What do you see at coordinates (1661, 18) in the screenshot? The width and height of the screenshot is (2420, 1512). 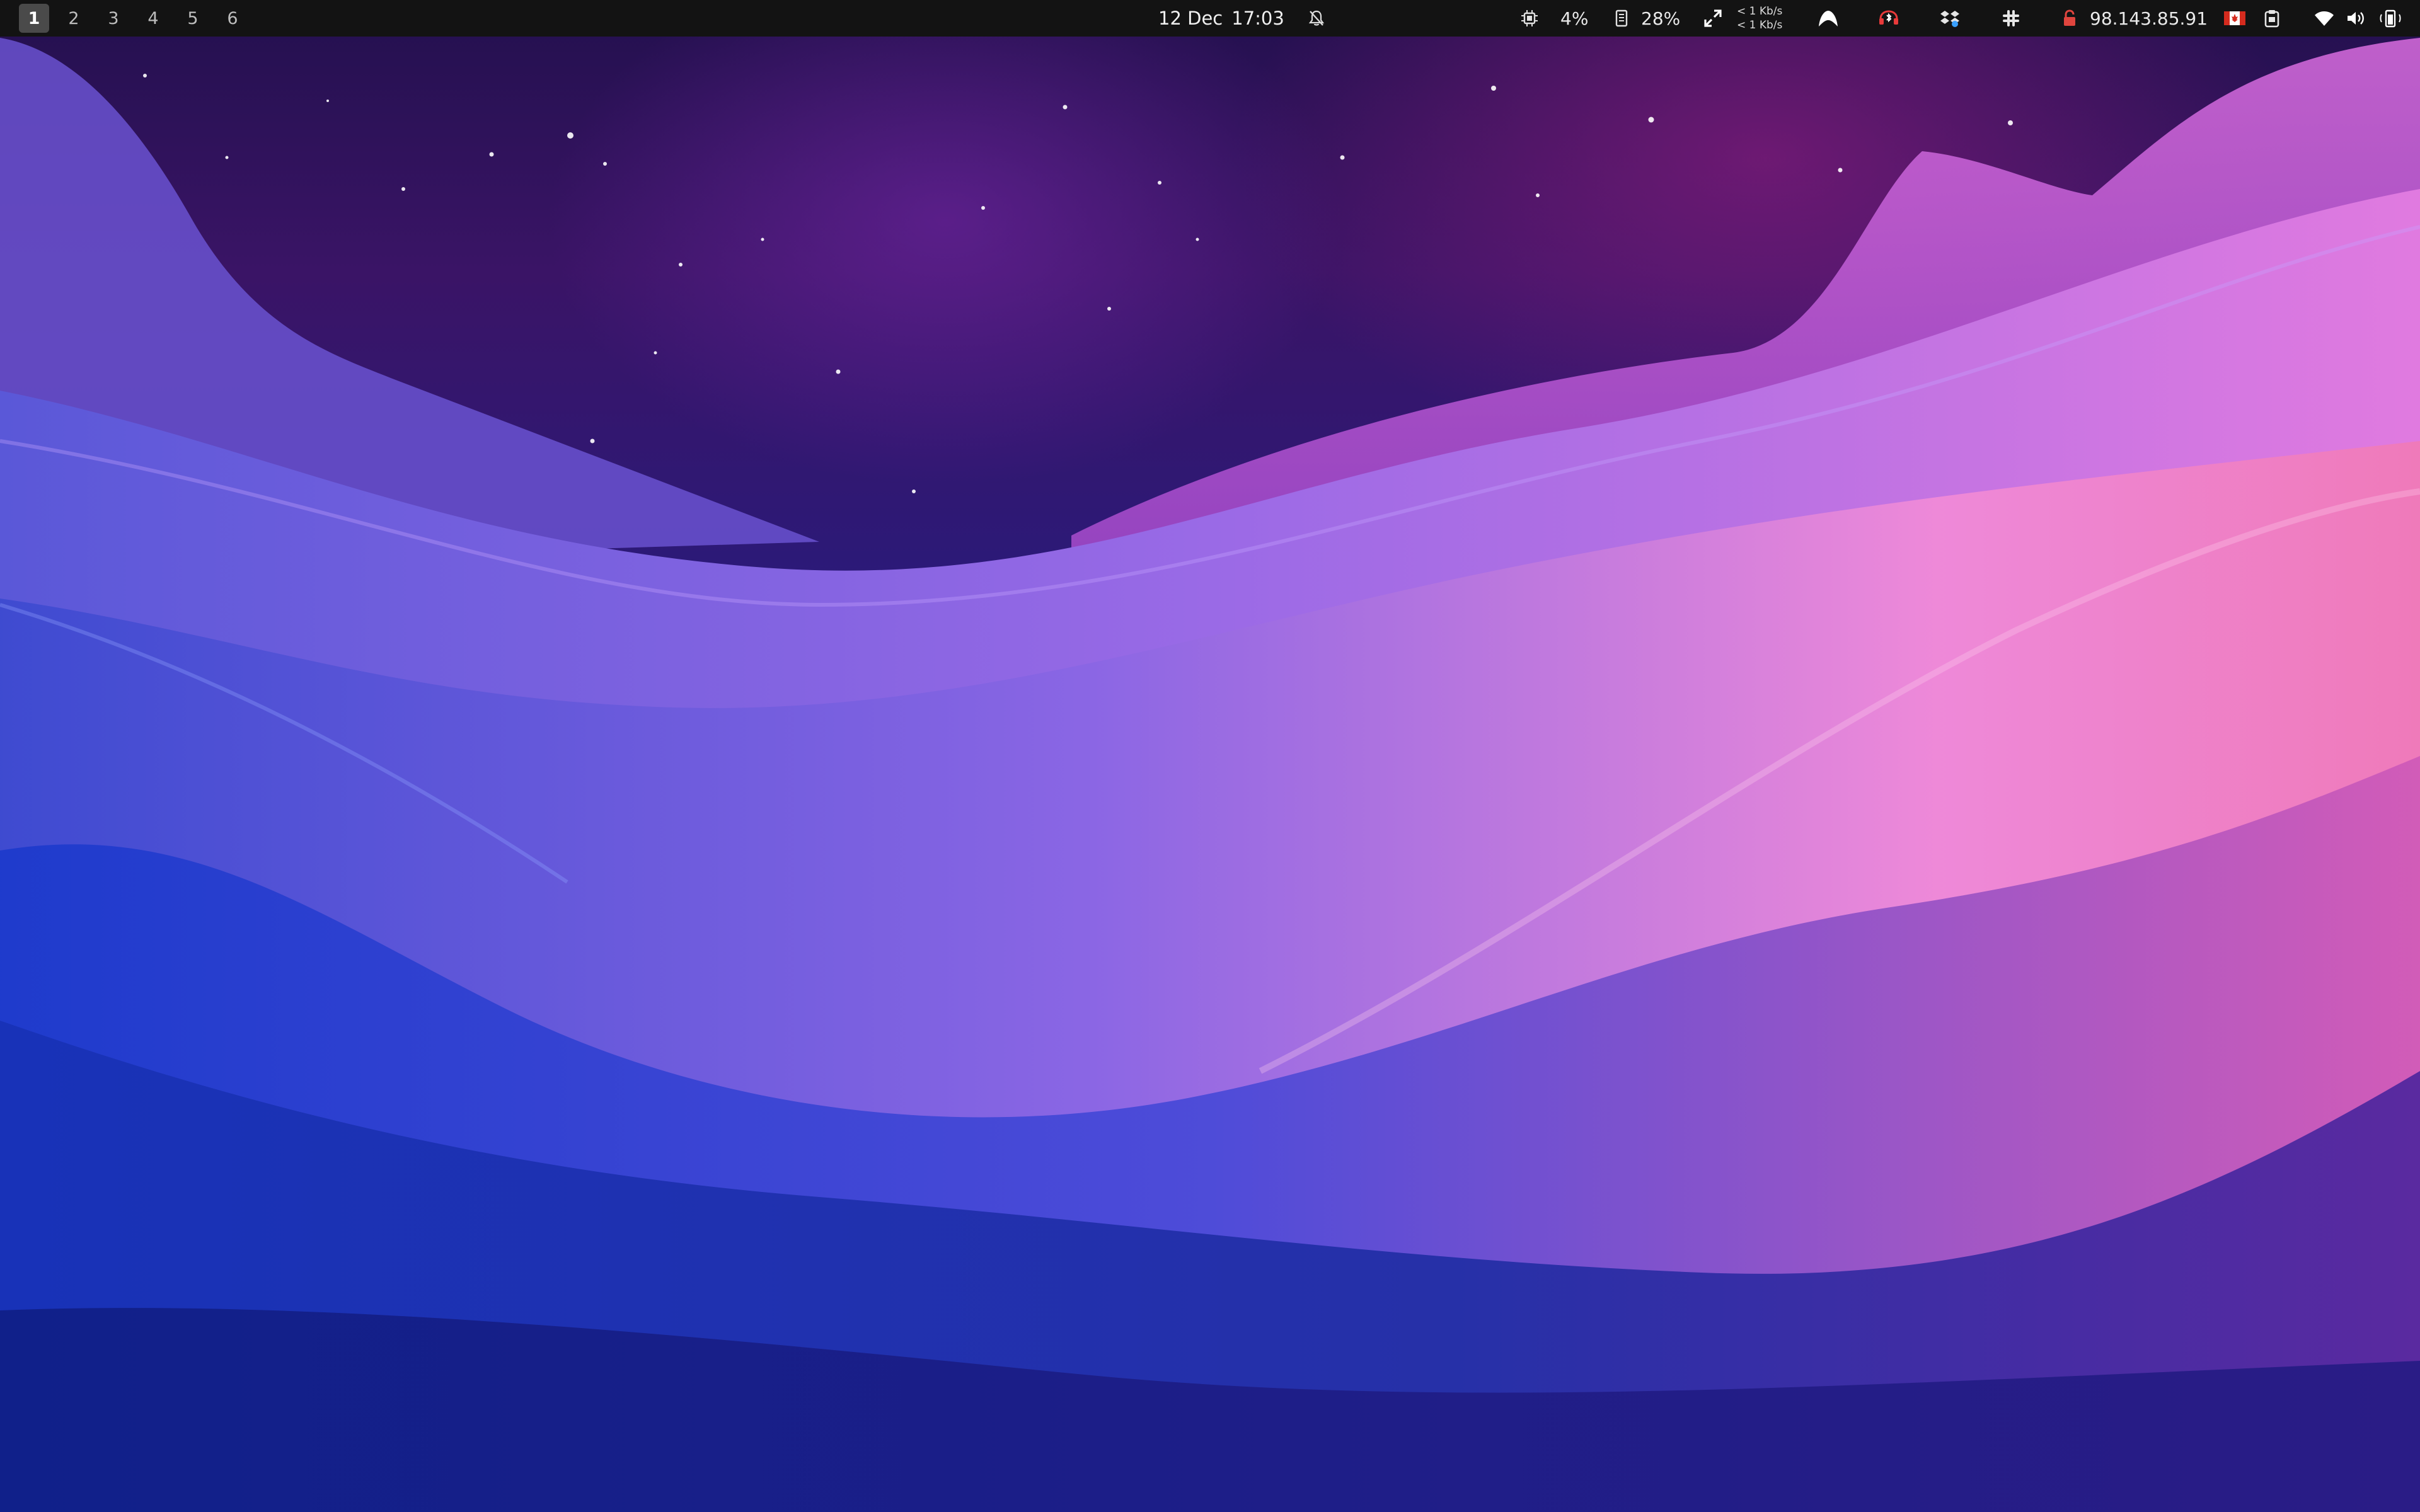 I see `memory-value: 28%` at bounding box center [1661, 18].